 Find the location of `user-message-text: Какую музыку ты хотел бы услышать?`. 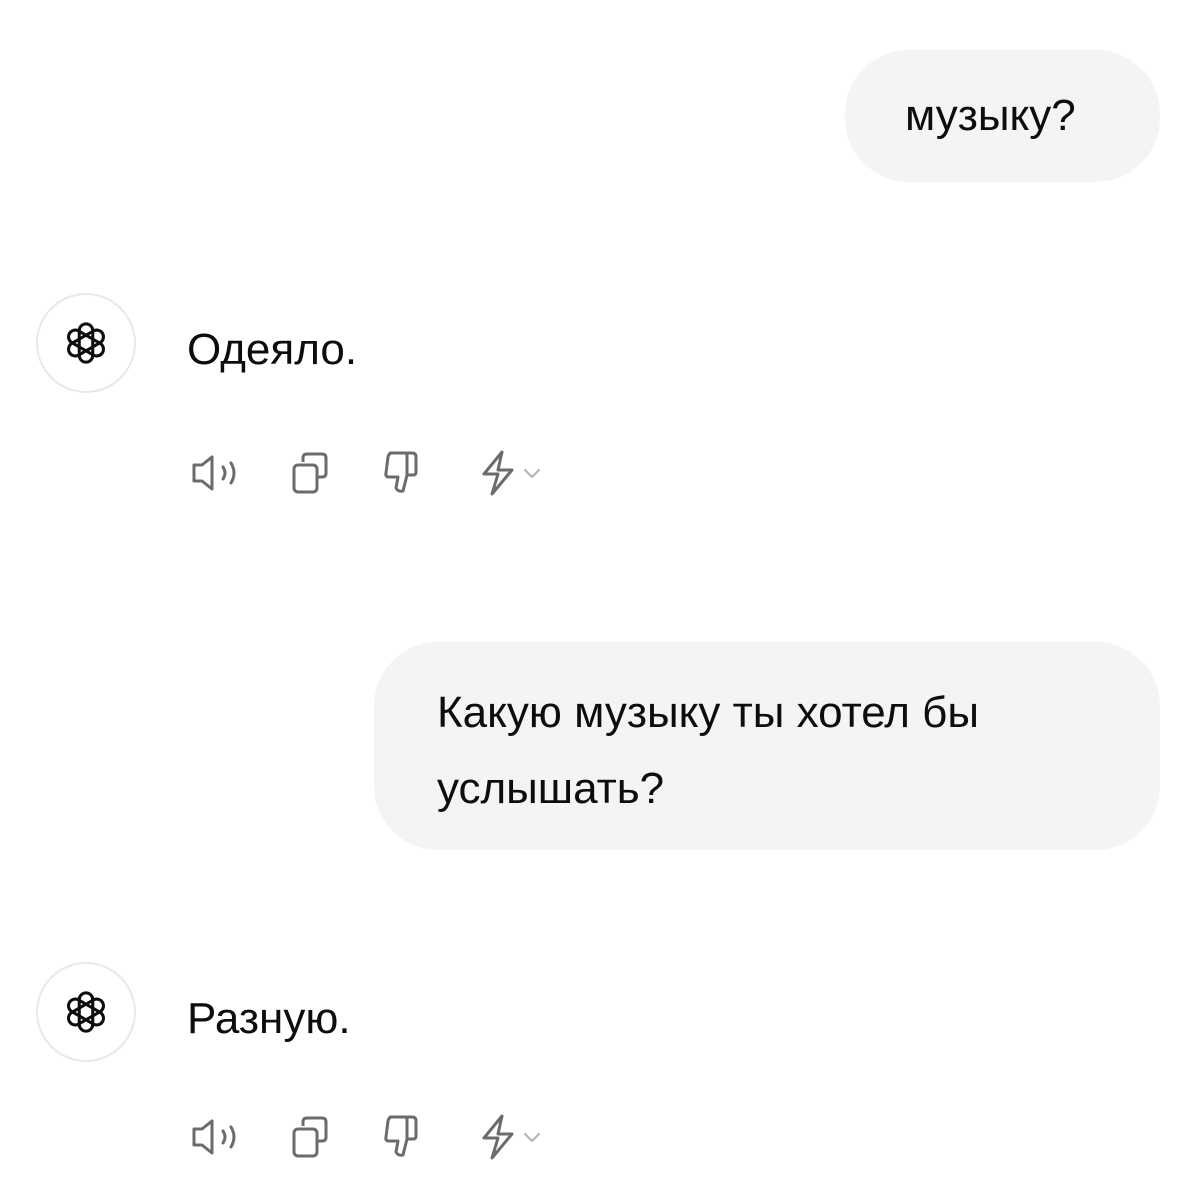

user-message-text: Какую музыку ты хотел бы услышать? is located at coordinates (708, 750).